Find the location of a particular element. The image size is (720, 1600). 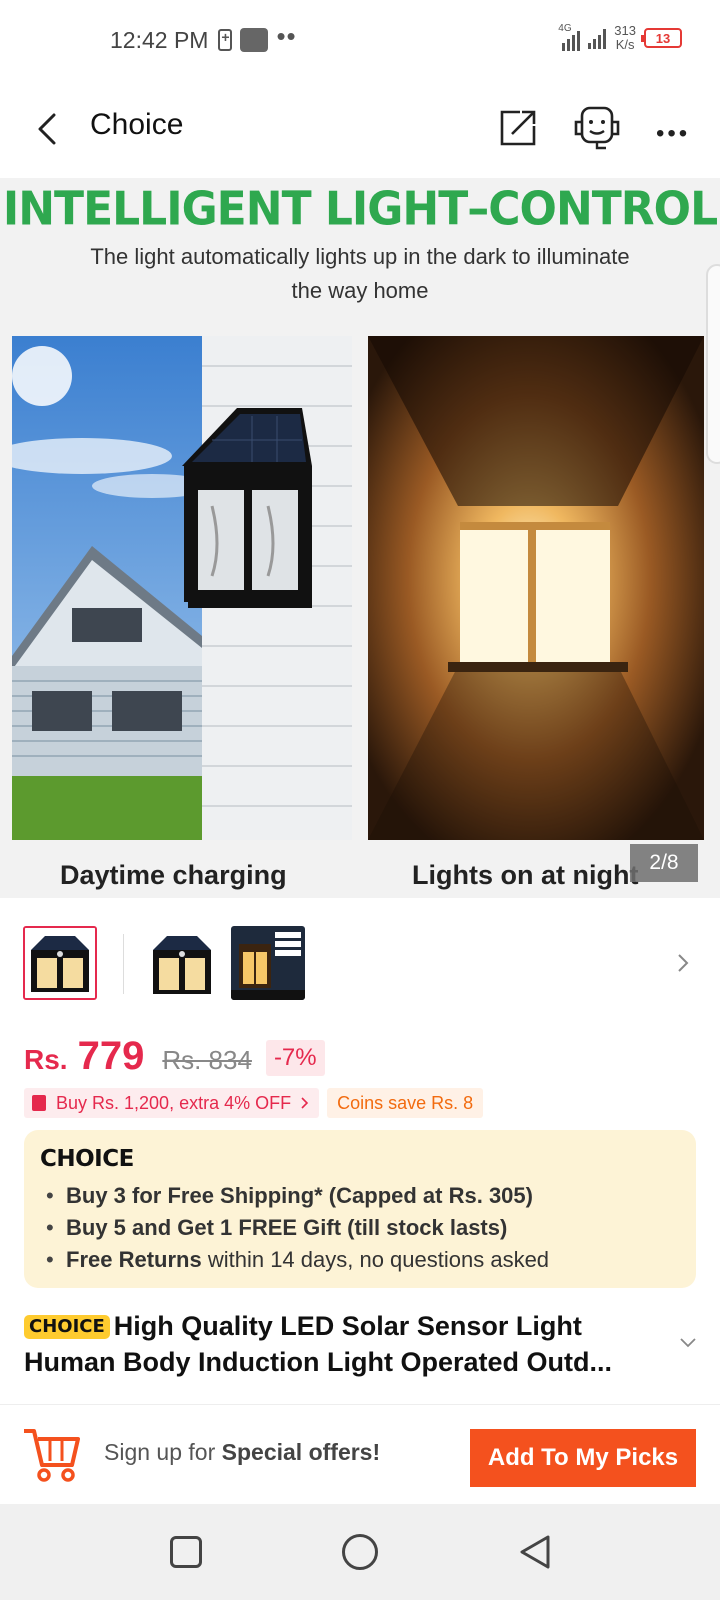

more-icon: ••• is located at coordinates (673, 134).